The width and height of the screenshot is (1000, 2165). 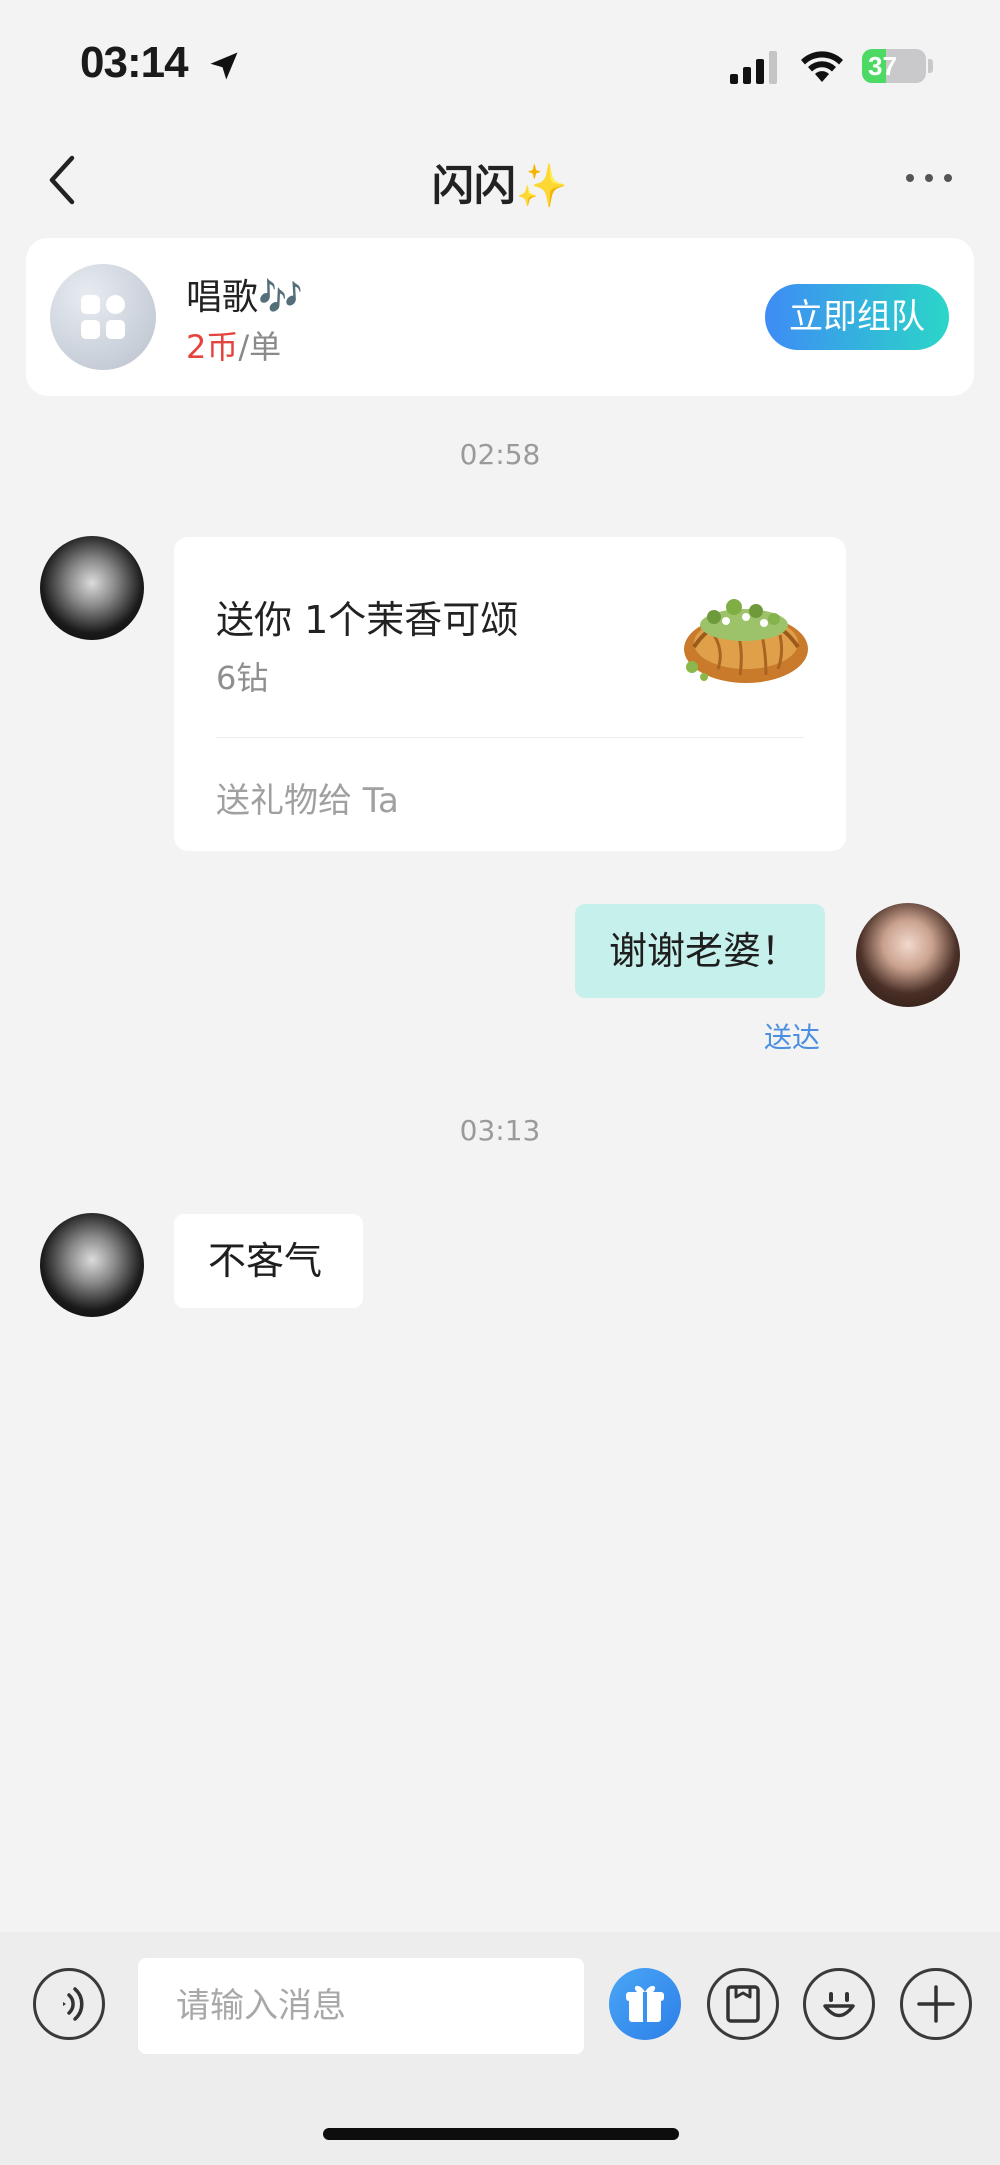 I want to click on nav-bar: 闪闪✨, so click(x=500, y=180).